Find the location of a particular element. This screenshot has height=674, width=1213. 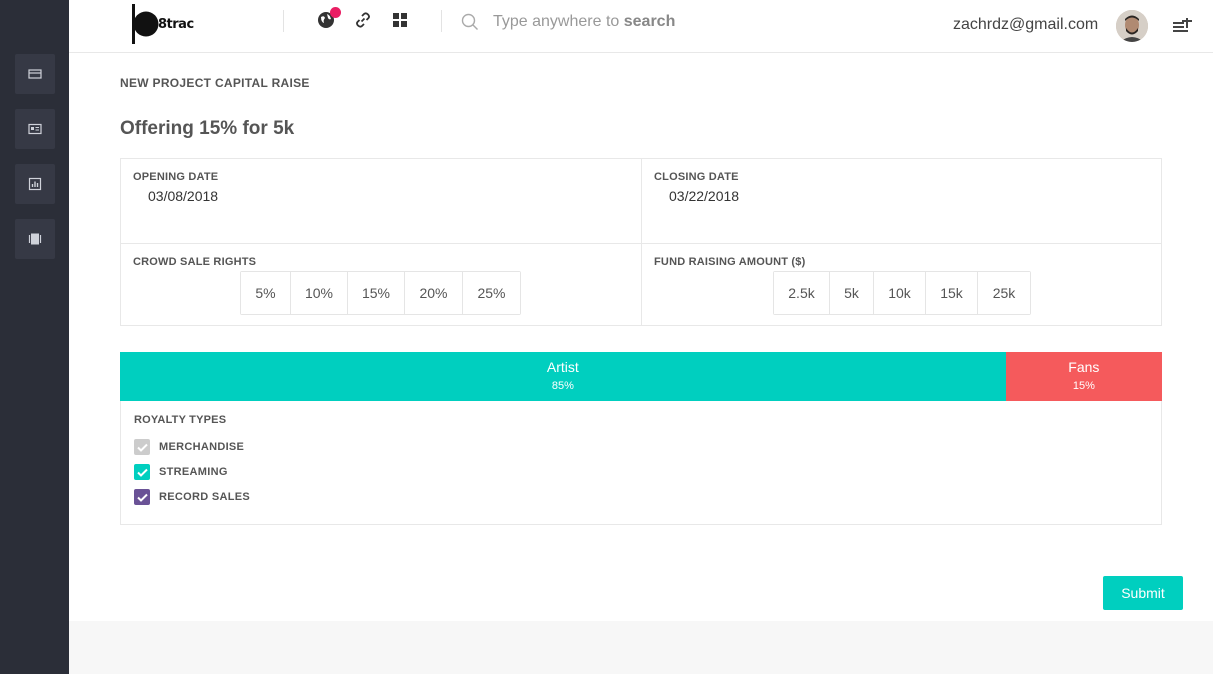

fans-share-percent: 15% is located at coordinates (1083, 386).